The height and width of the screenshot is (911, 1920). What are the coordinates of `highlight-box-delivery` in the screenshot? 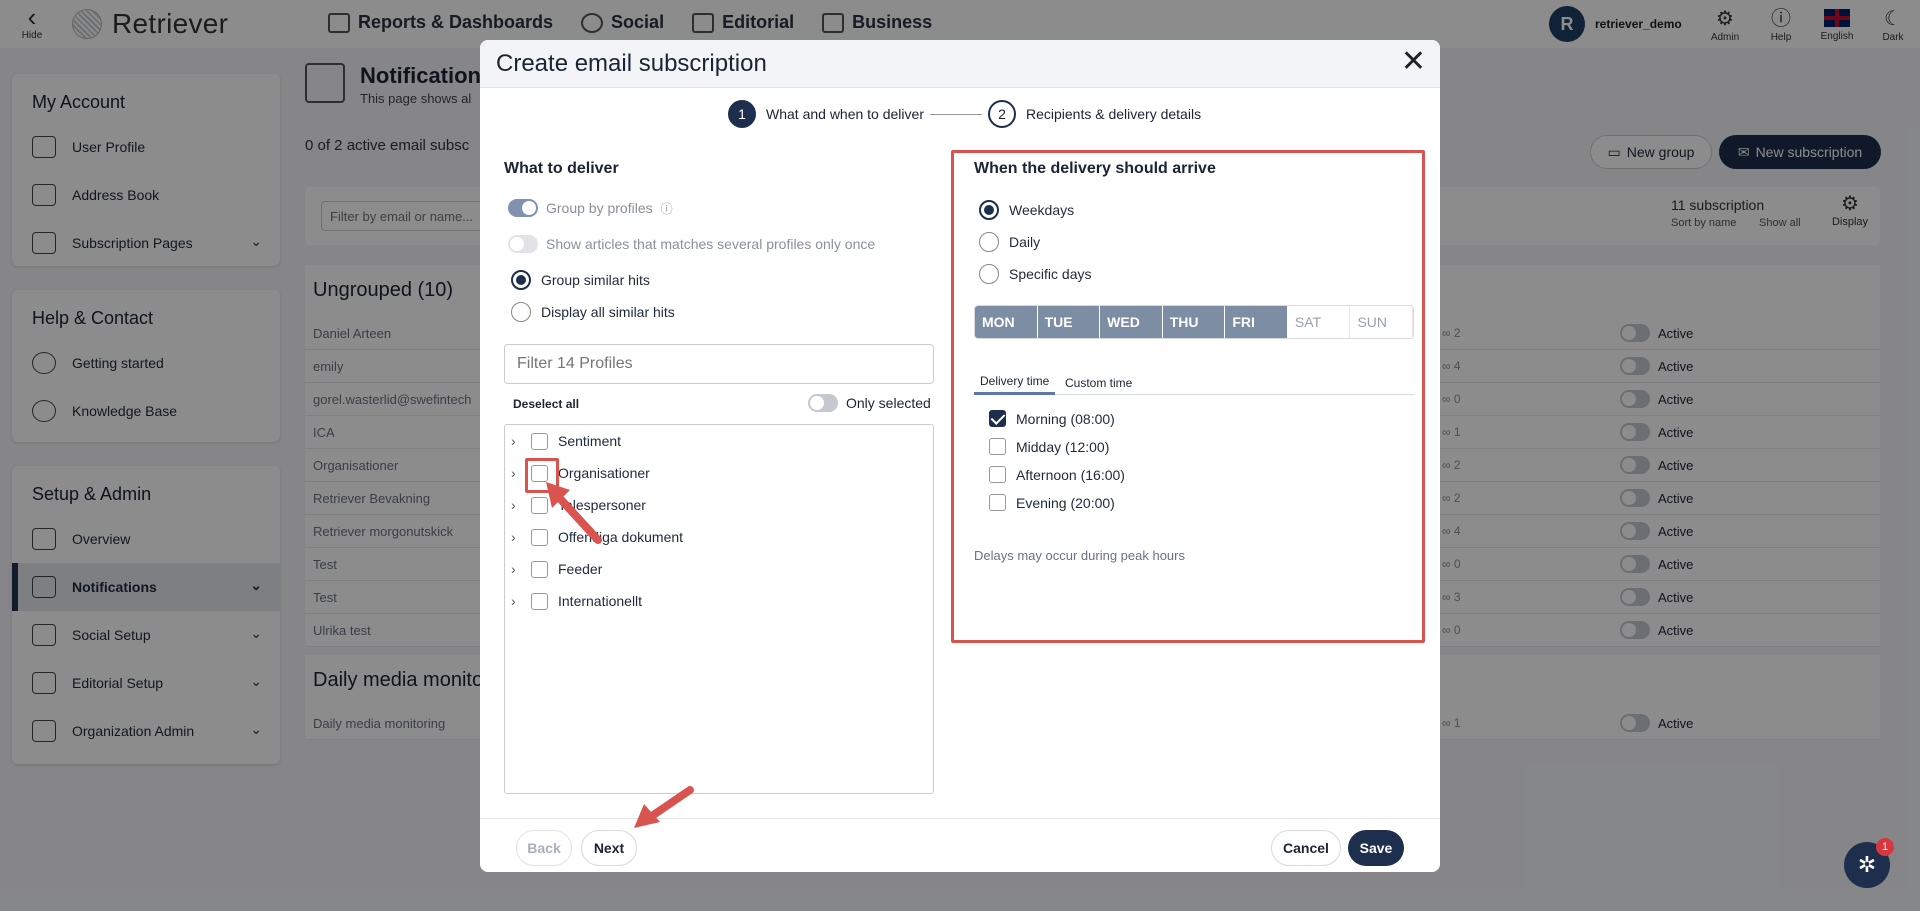 It's located at (1188, 396).